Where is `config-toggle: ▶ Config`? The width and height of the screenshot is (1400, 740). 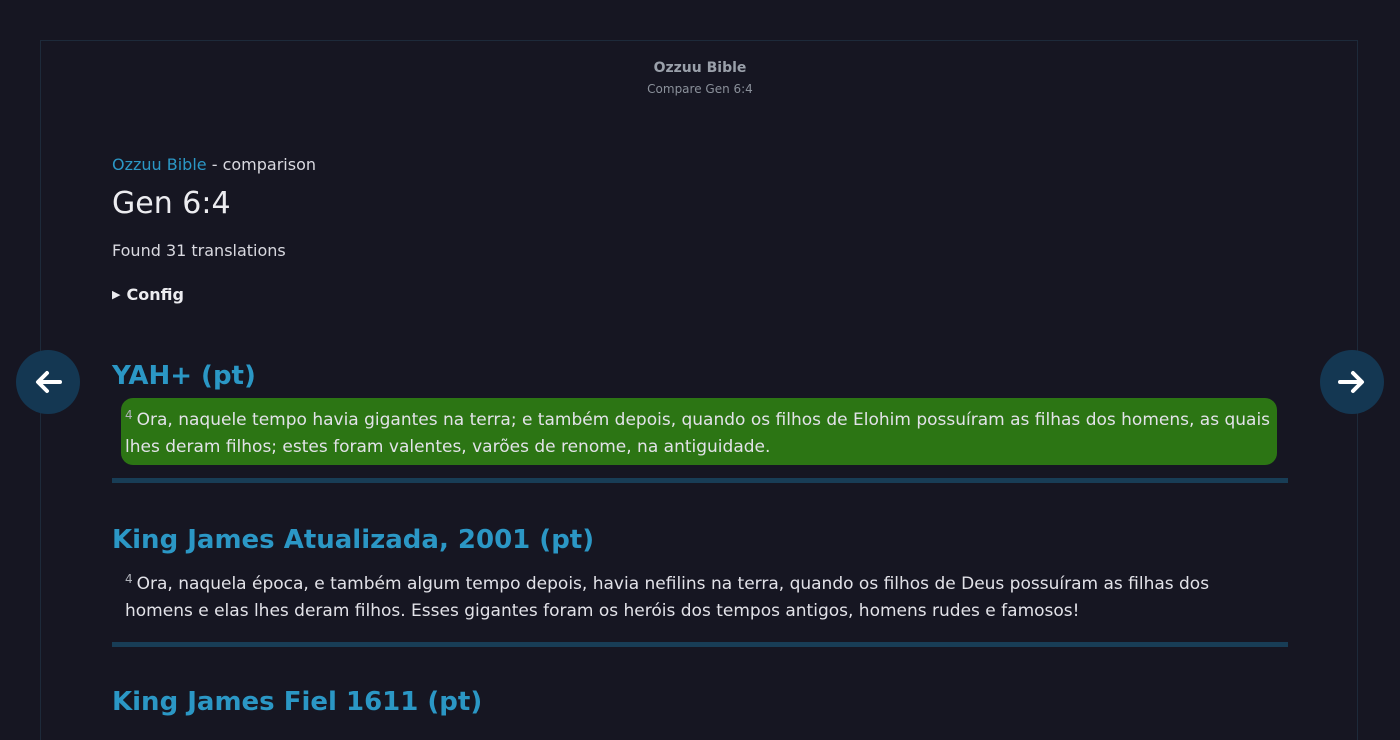 config-toggle: ▶ Config is located at coordinates (700, 295).